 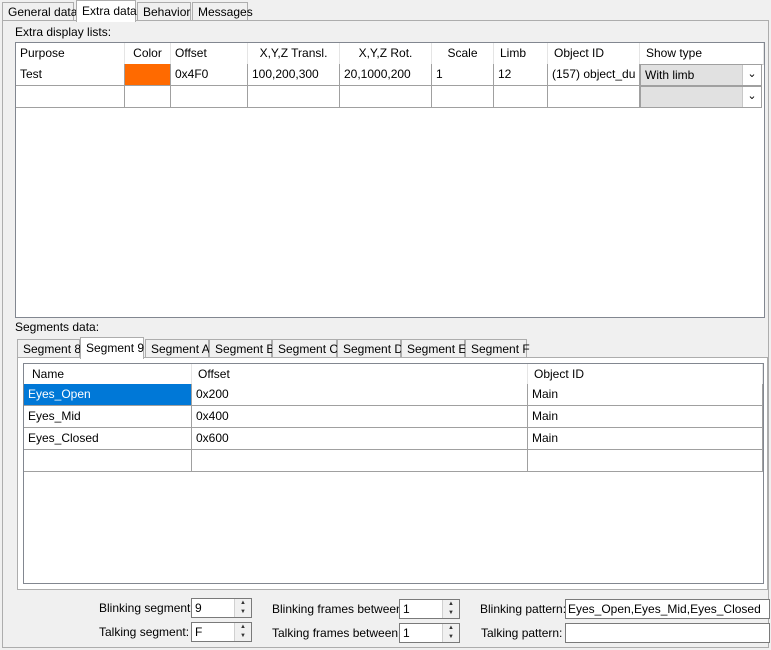 I want to click on col-object-id: Object ID, so click(x=594, y=54).